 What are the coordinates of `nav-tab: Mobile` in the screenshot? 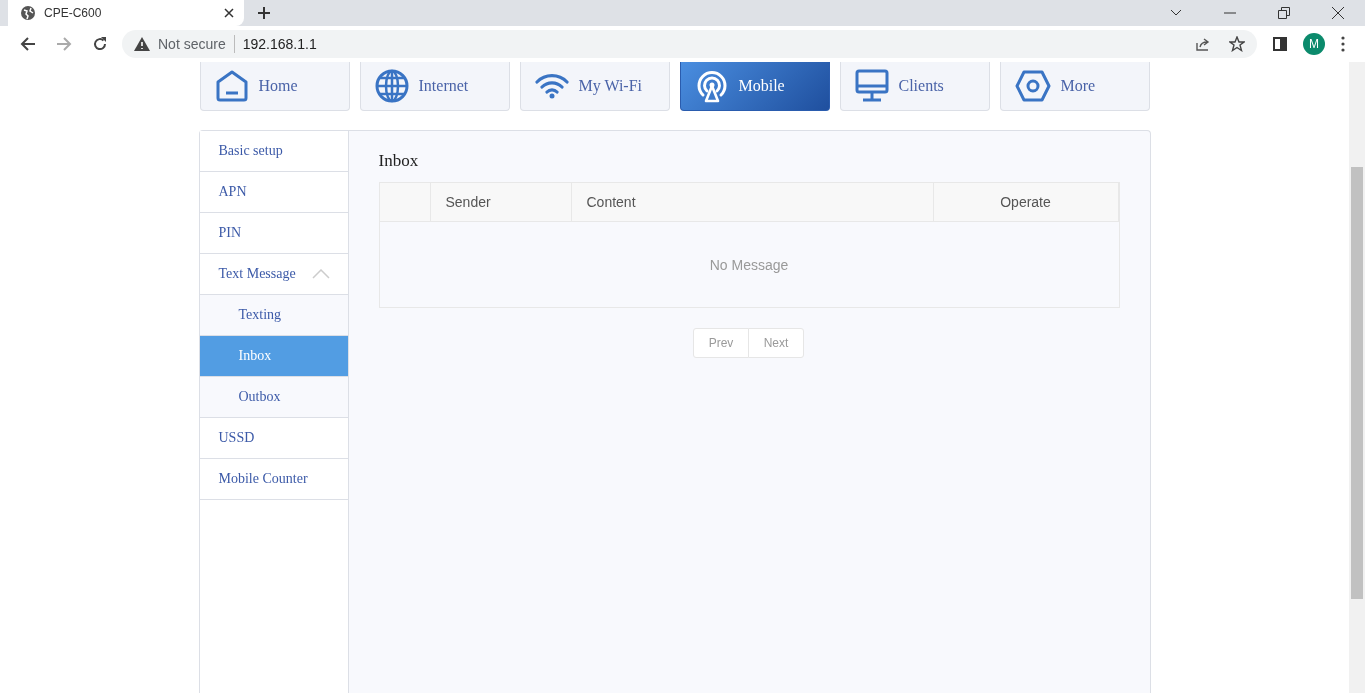 It's located at (754, 86).